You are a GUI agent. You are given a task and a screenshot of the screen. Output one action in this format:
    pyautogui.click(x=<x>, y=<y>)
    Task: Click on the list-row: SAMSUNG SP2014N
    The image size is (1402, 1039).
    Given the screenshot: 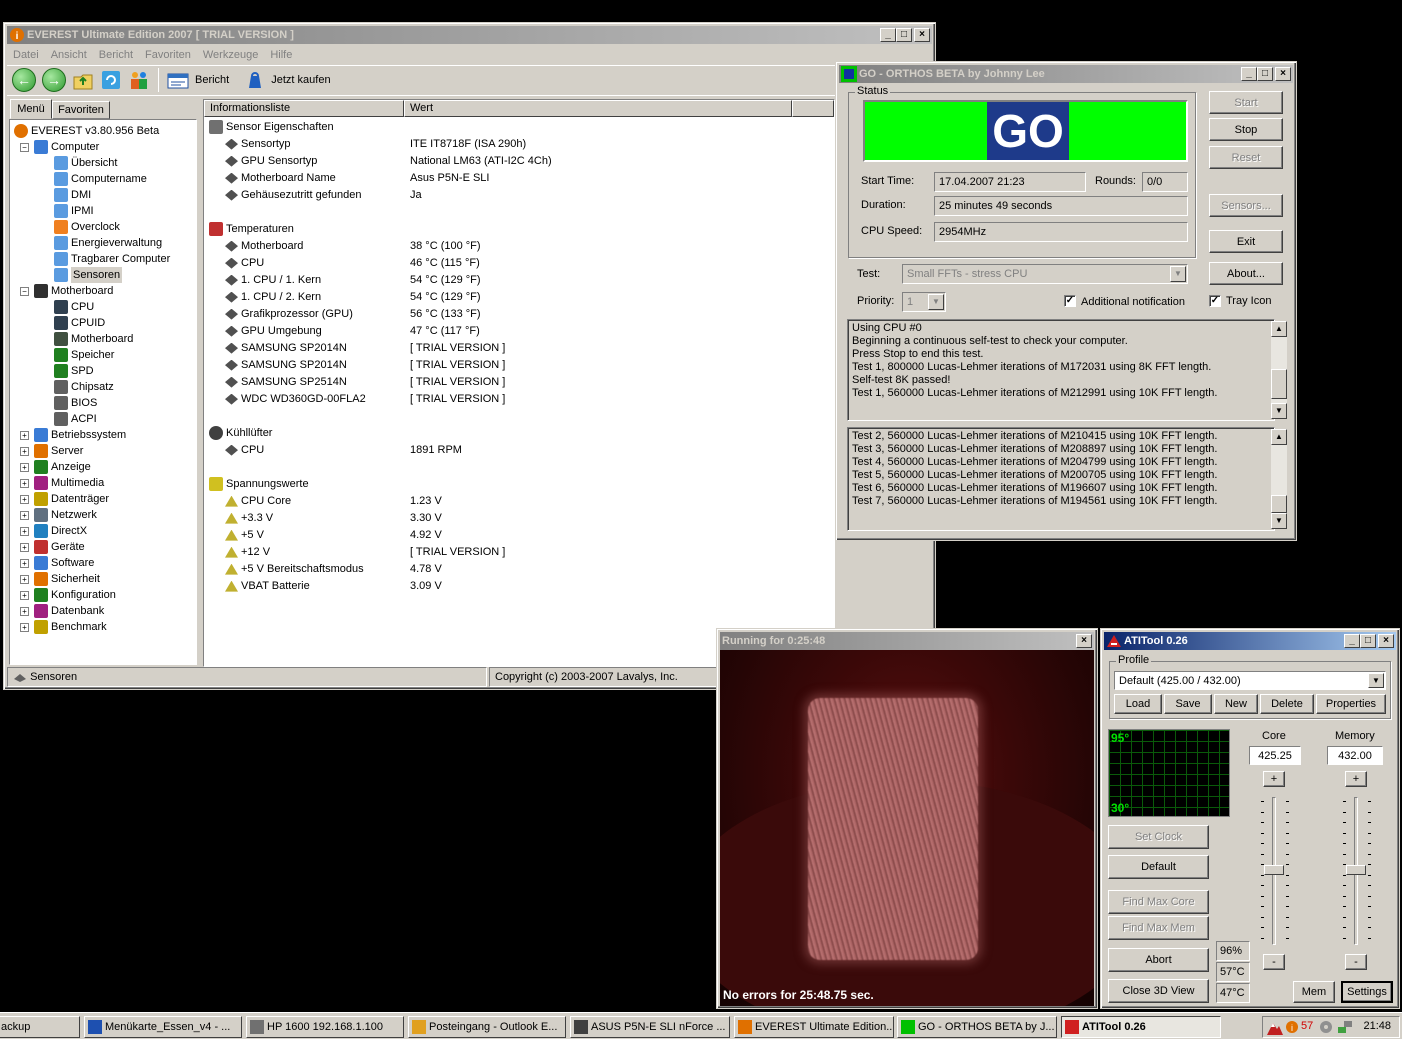 What is the action you would take?
    pyautogui.click(x=286, y=348)
    